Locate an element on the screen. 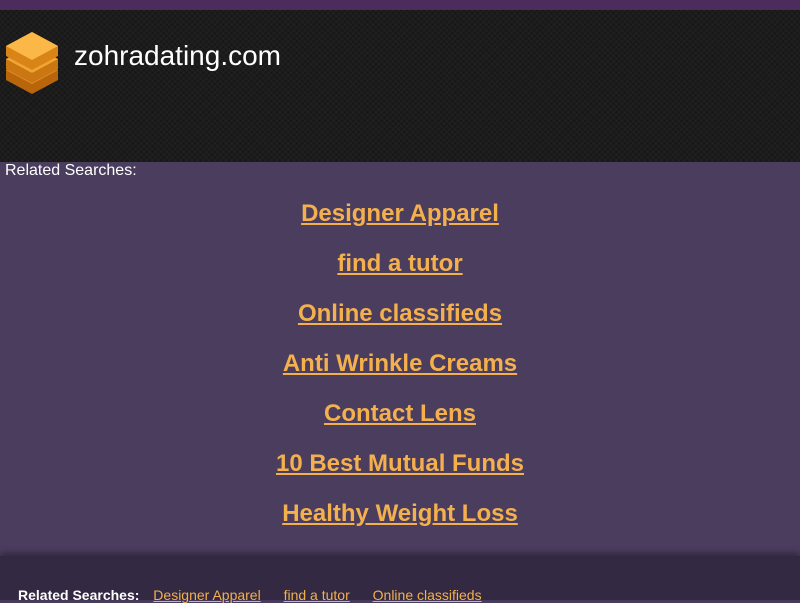  footer-related-label: Related Searches: is located at coordinates (79, 595).